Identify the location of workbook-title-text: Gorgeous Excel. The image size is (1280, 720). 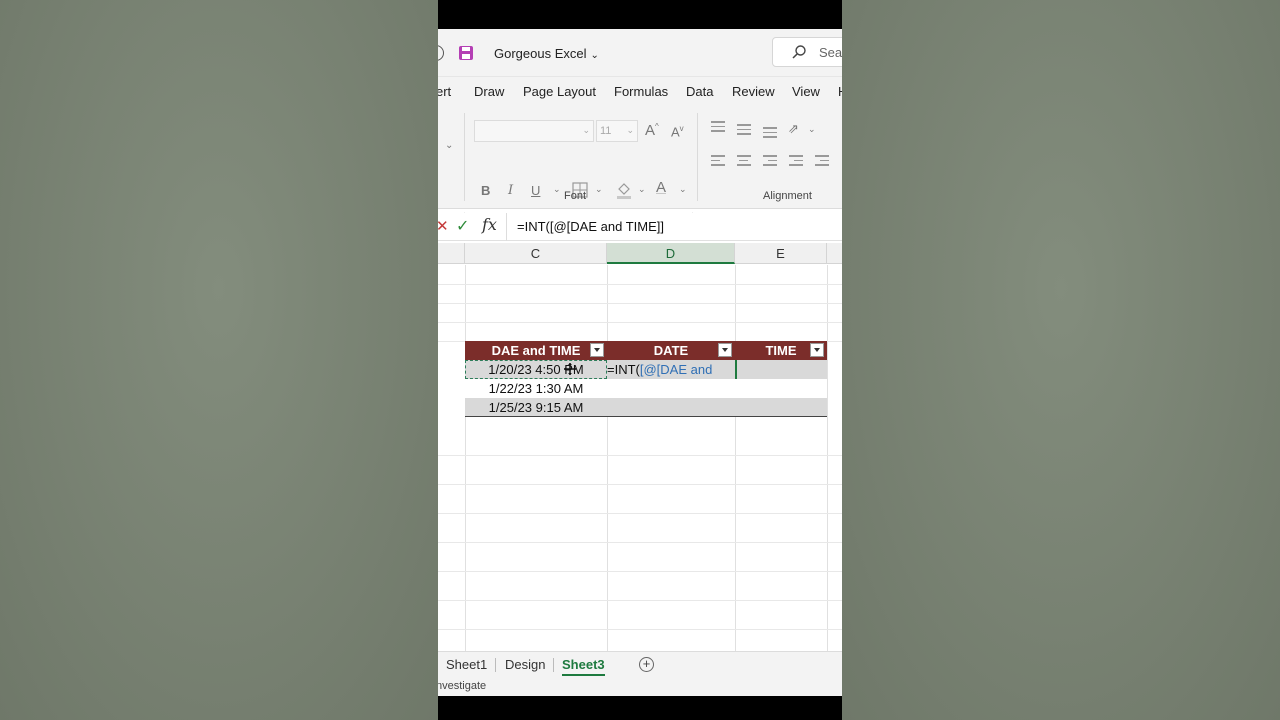
(540, 53).